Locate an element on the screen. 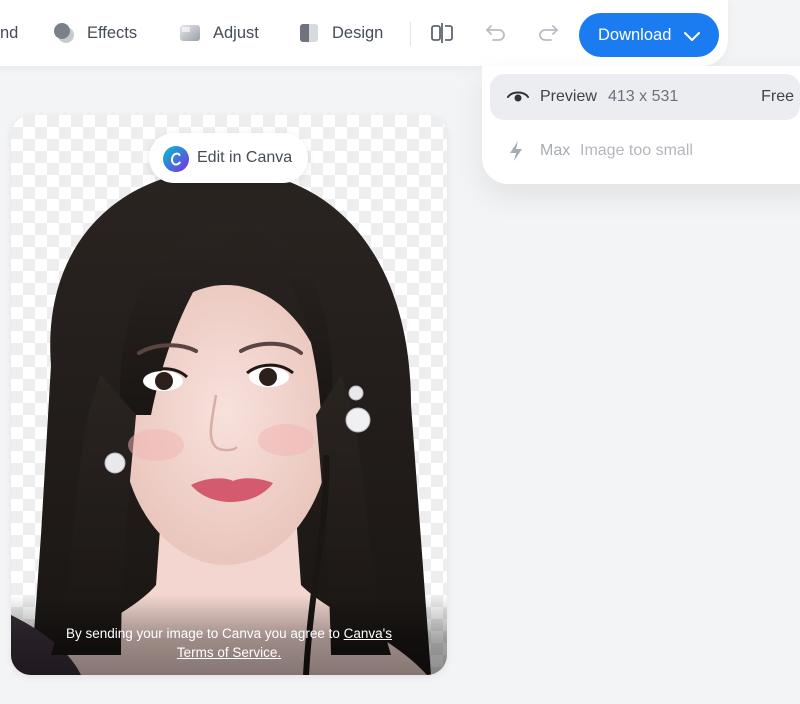 The height and width of the screenshot is (704, 800). edit-in-canva-button: Edit in Canva is located at coordinates (228, 158).